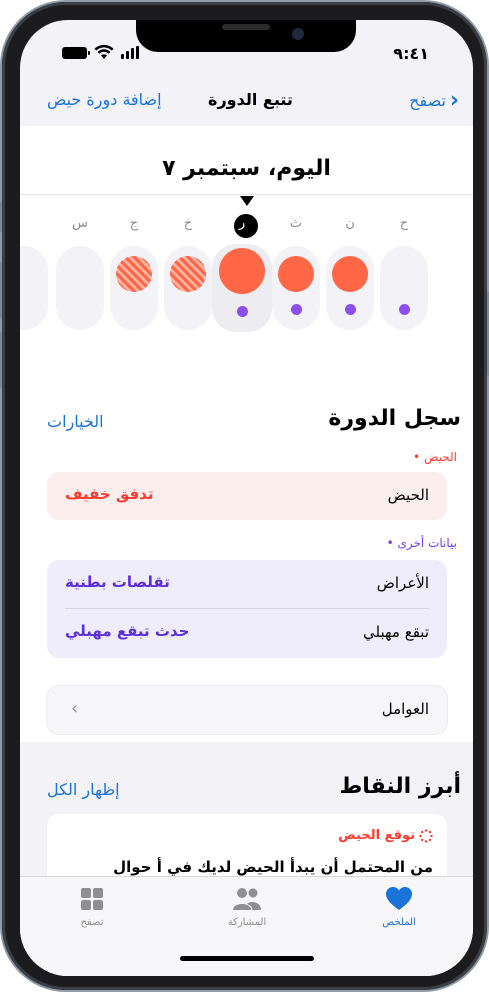 The image size is (489, 992). I want to click on highlights-title: أبرز النقاط, so click(400, 786).